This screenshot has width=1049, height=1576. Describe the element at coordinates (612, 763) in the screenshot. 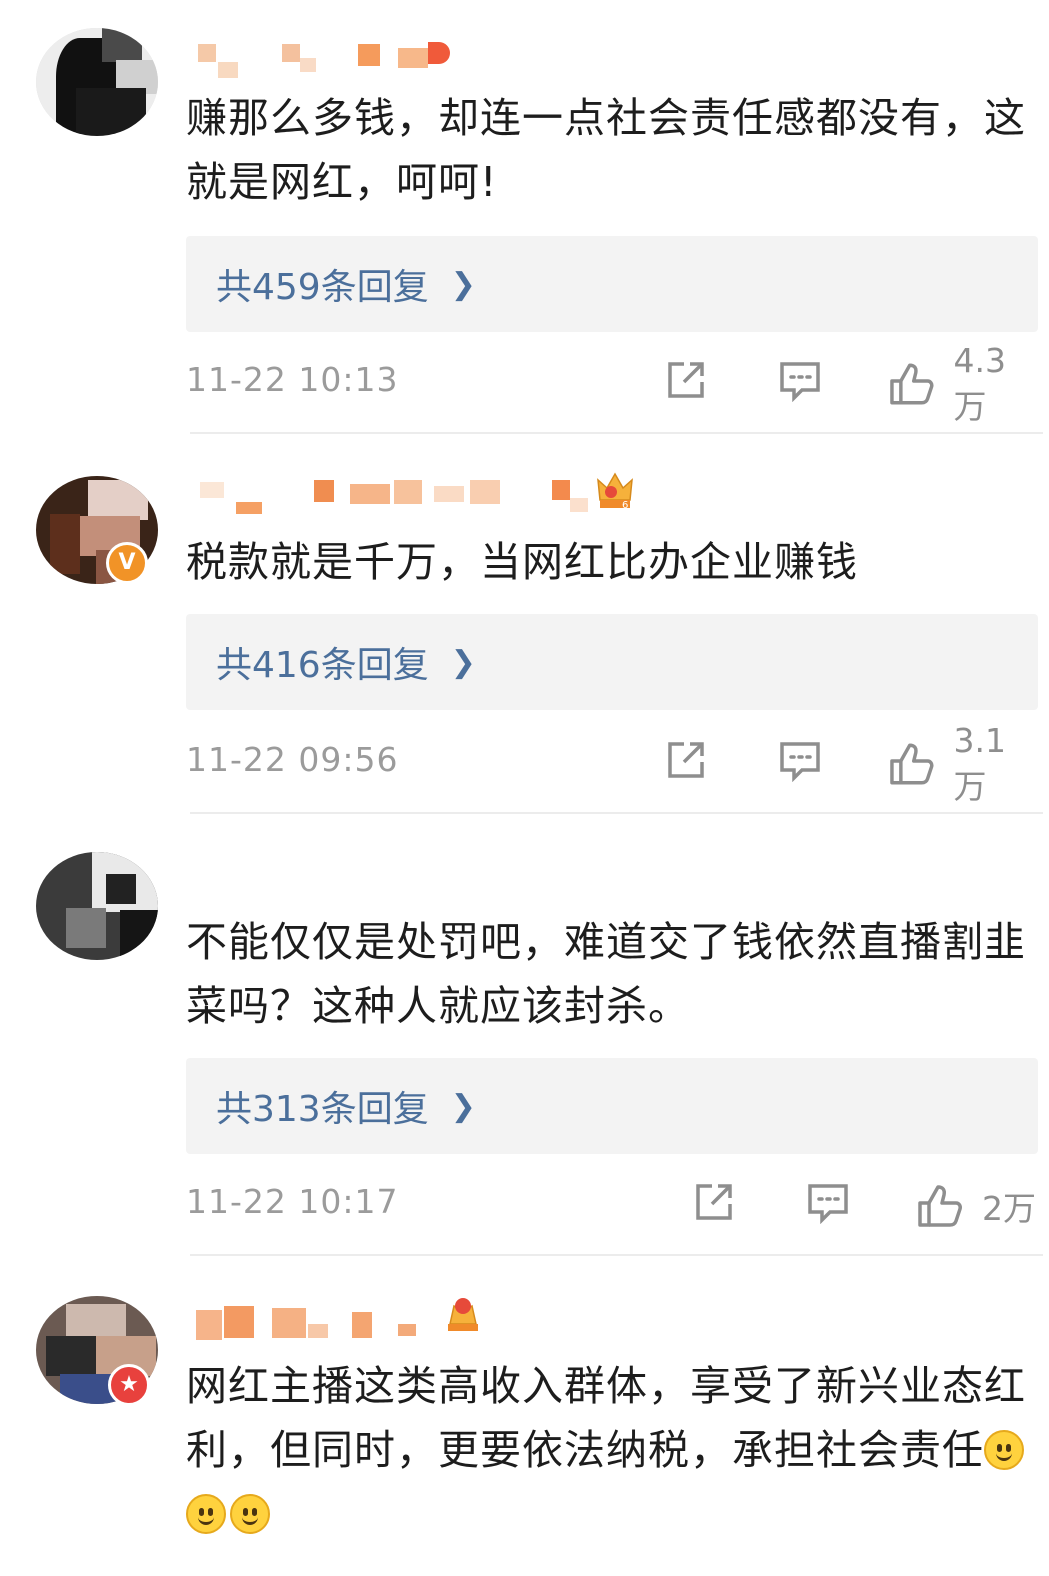

I see `comment-meta: 11-22 09:56 3.1万` at that location.